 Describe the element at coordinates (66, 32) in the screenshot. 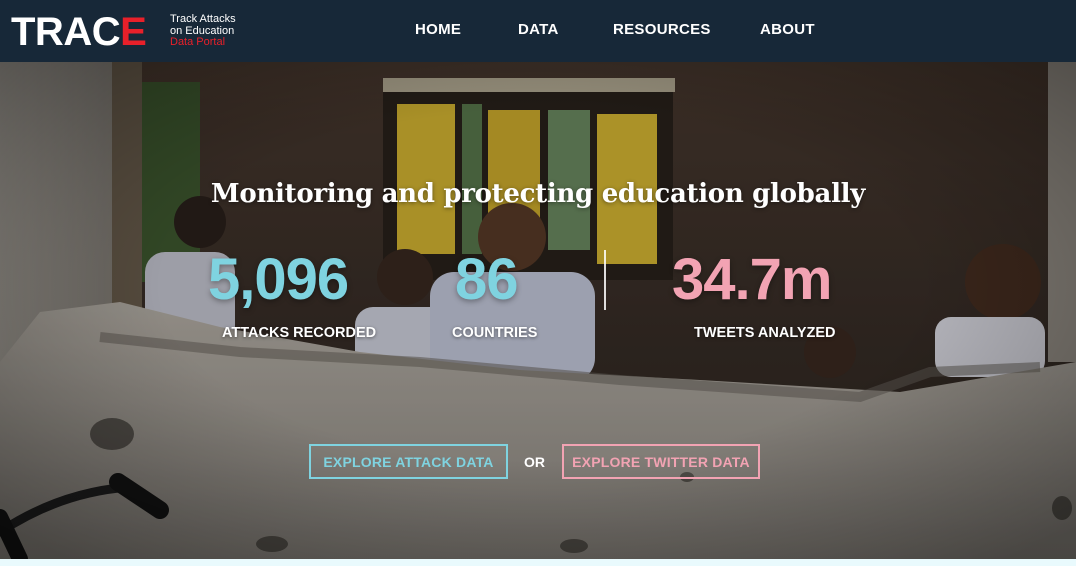

I see `logo-text-main: TRAC` at that location.